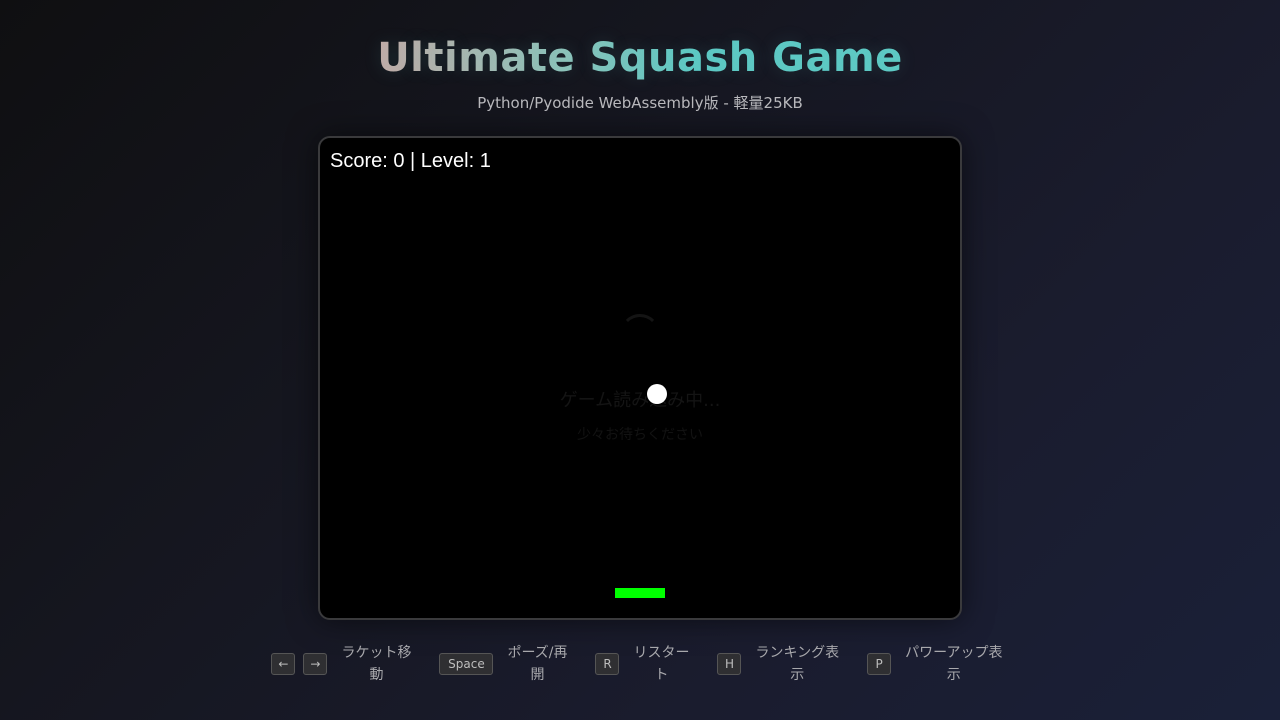 This screenshot has height=720, width=1280. Describe the element at coordinates (466, 664) in the screenshot. I see `space-key: Space` at that location.